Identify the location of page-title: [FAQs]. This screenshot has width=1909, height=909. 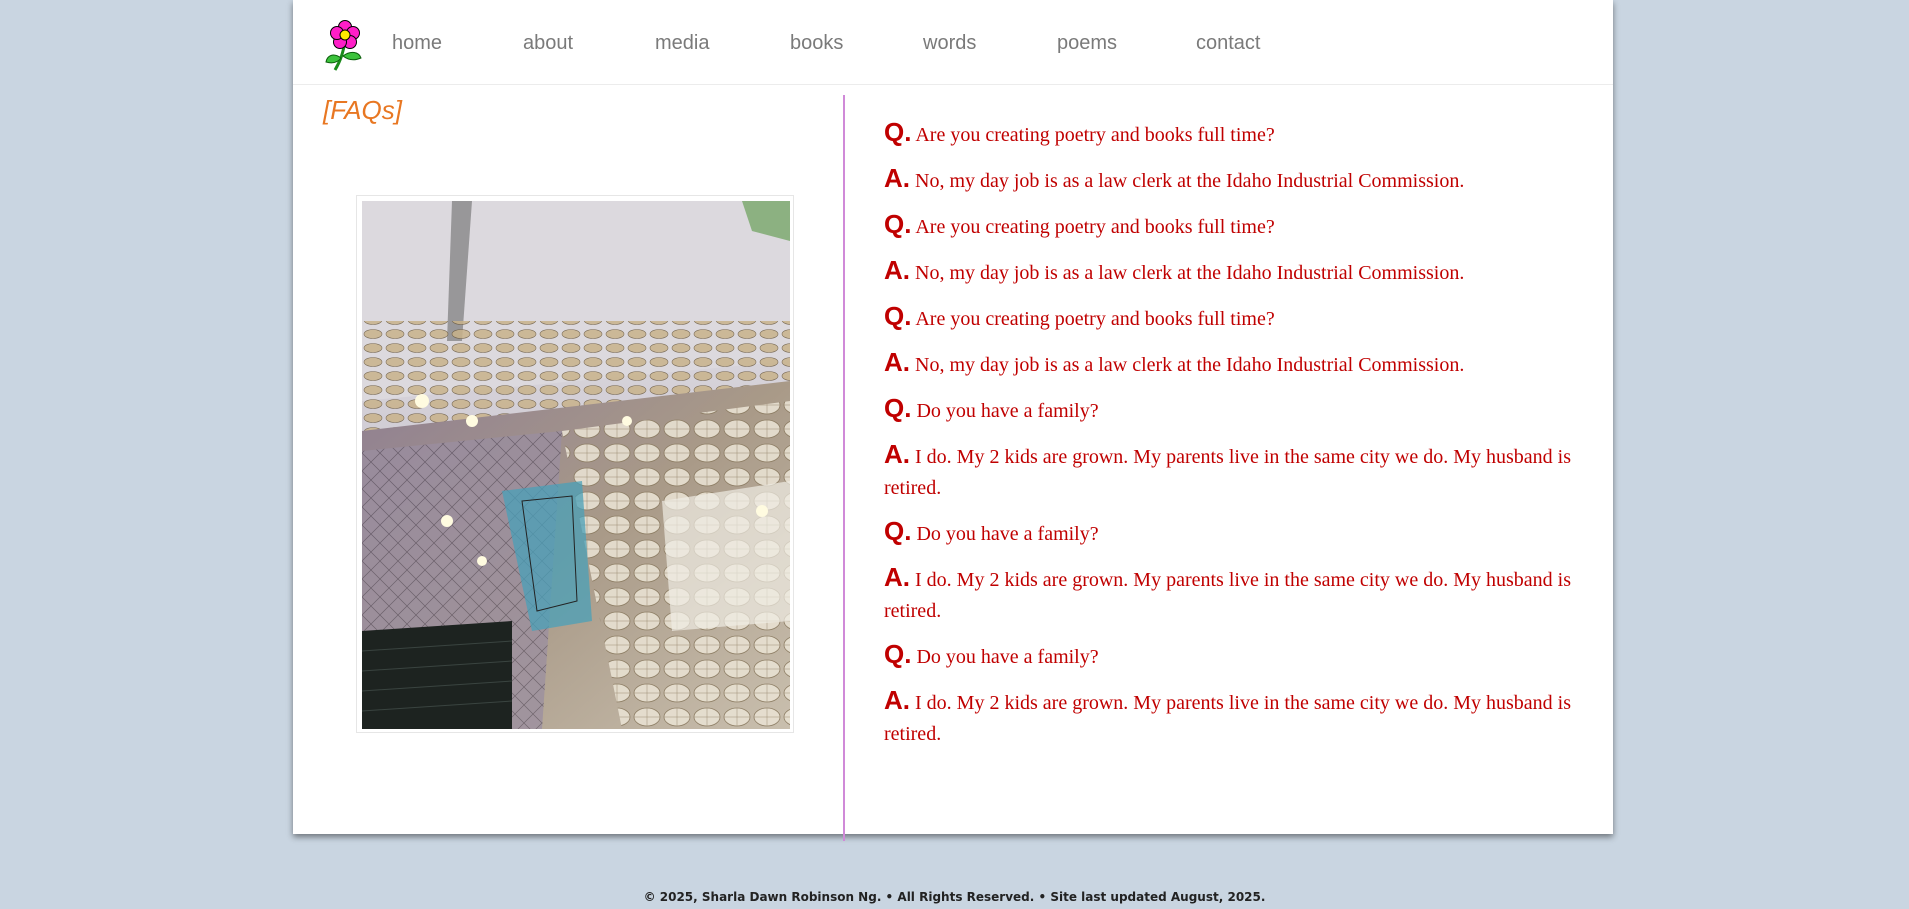
(362, 110).